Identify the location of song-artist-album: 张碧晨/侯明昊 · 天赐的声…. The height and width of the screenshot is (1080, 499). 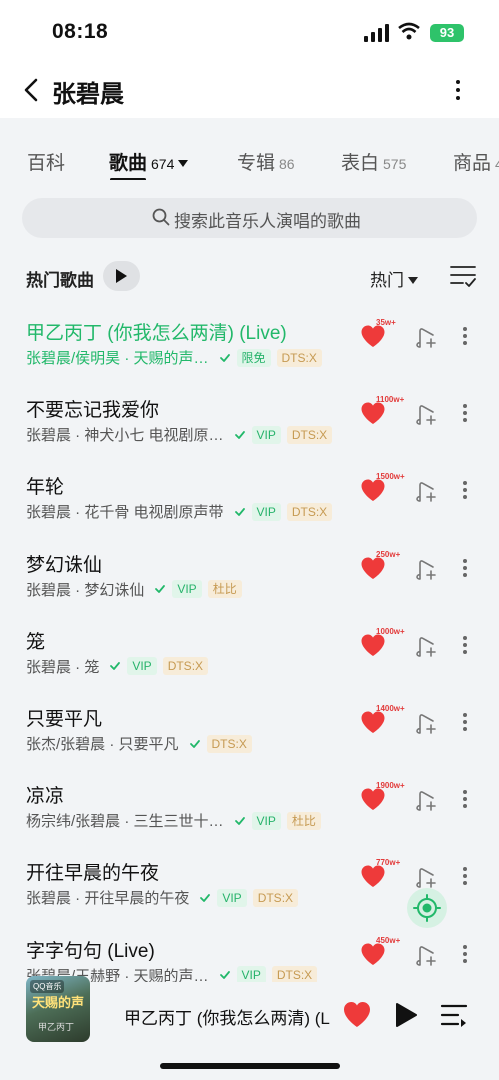
(117, 358).